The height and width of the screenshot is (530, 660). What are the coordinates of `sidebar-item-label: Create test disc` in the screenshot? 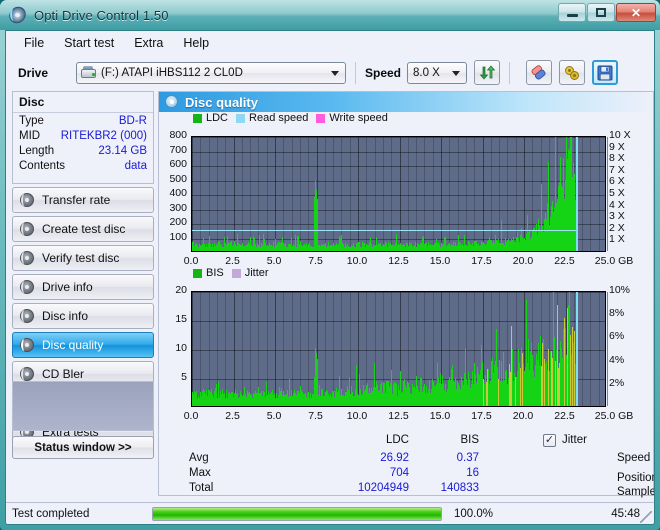 It's located at (84, 229).